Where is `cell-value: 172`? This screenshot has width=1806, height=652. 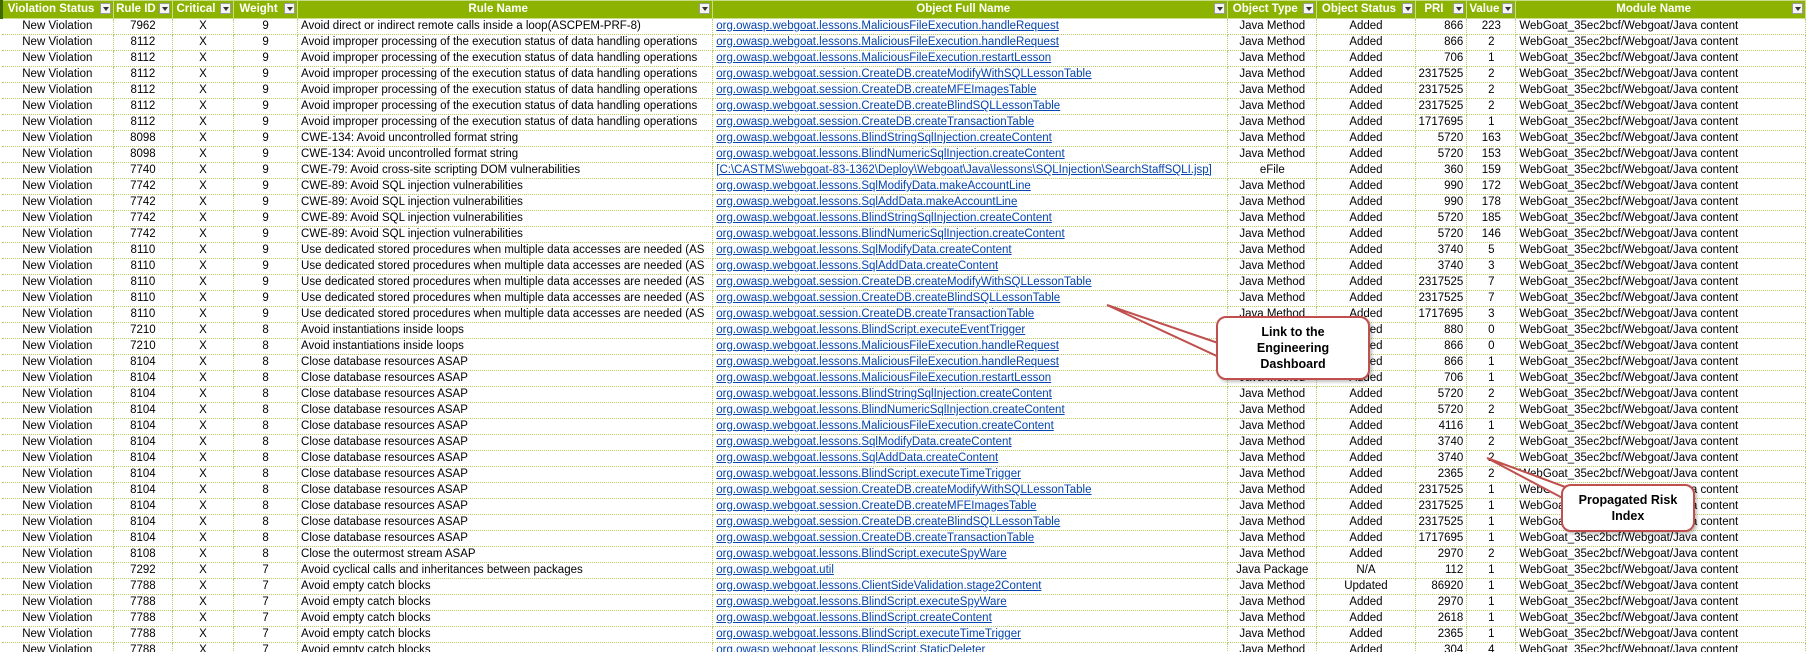
cell-value: 172 is located at coordinates (1491, 186).